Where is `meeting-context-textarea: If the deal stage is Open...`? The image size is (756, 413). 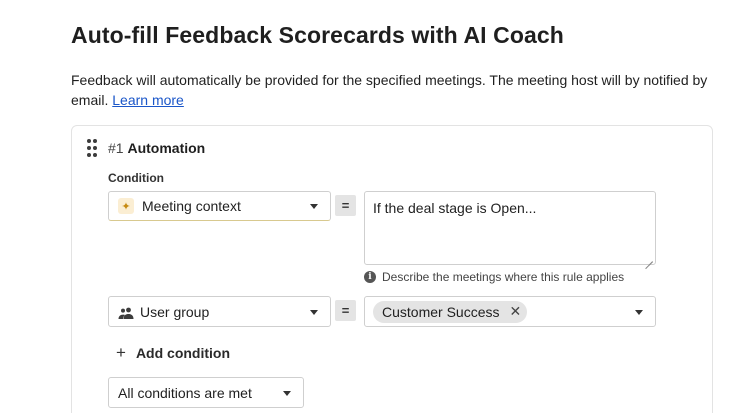 meeting-context-textarea: If the deal stage is Open... is located at coordinates (510, 228).